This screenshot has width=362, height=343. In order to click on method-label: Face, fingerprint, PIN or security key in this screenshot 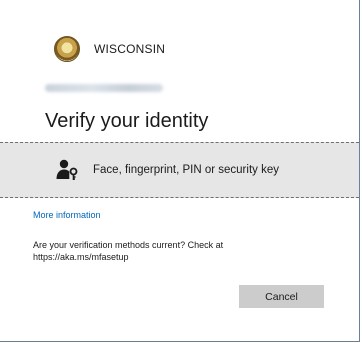, I will do `click(186, 170)`.